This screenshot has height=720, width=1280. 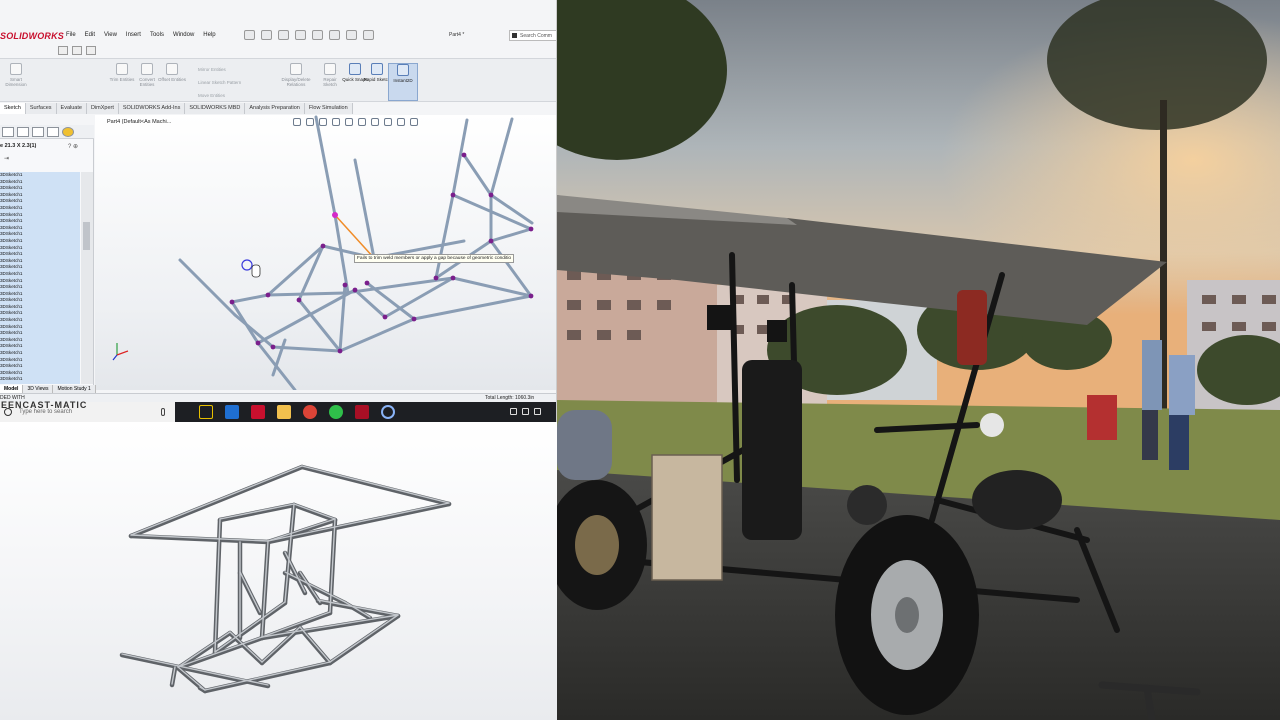 I want to click on property-manager-icon, so click(x=23, y=132).